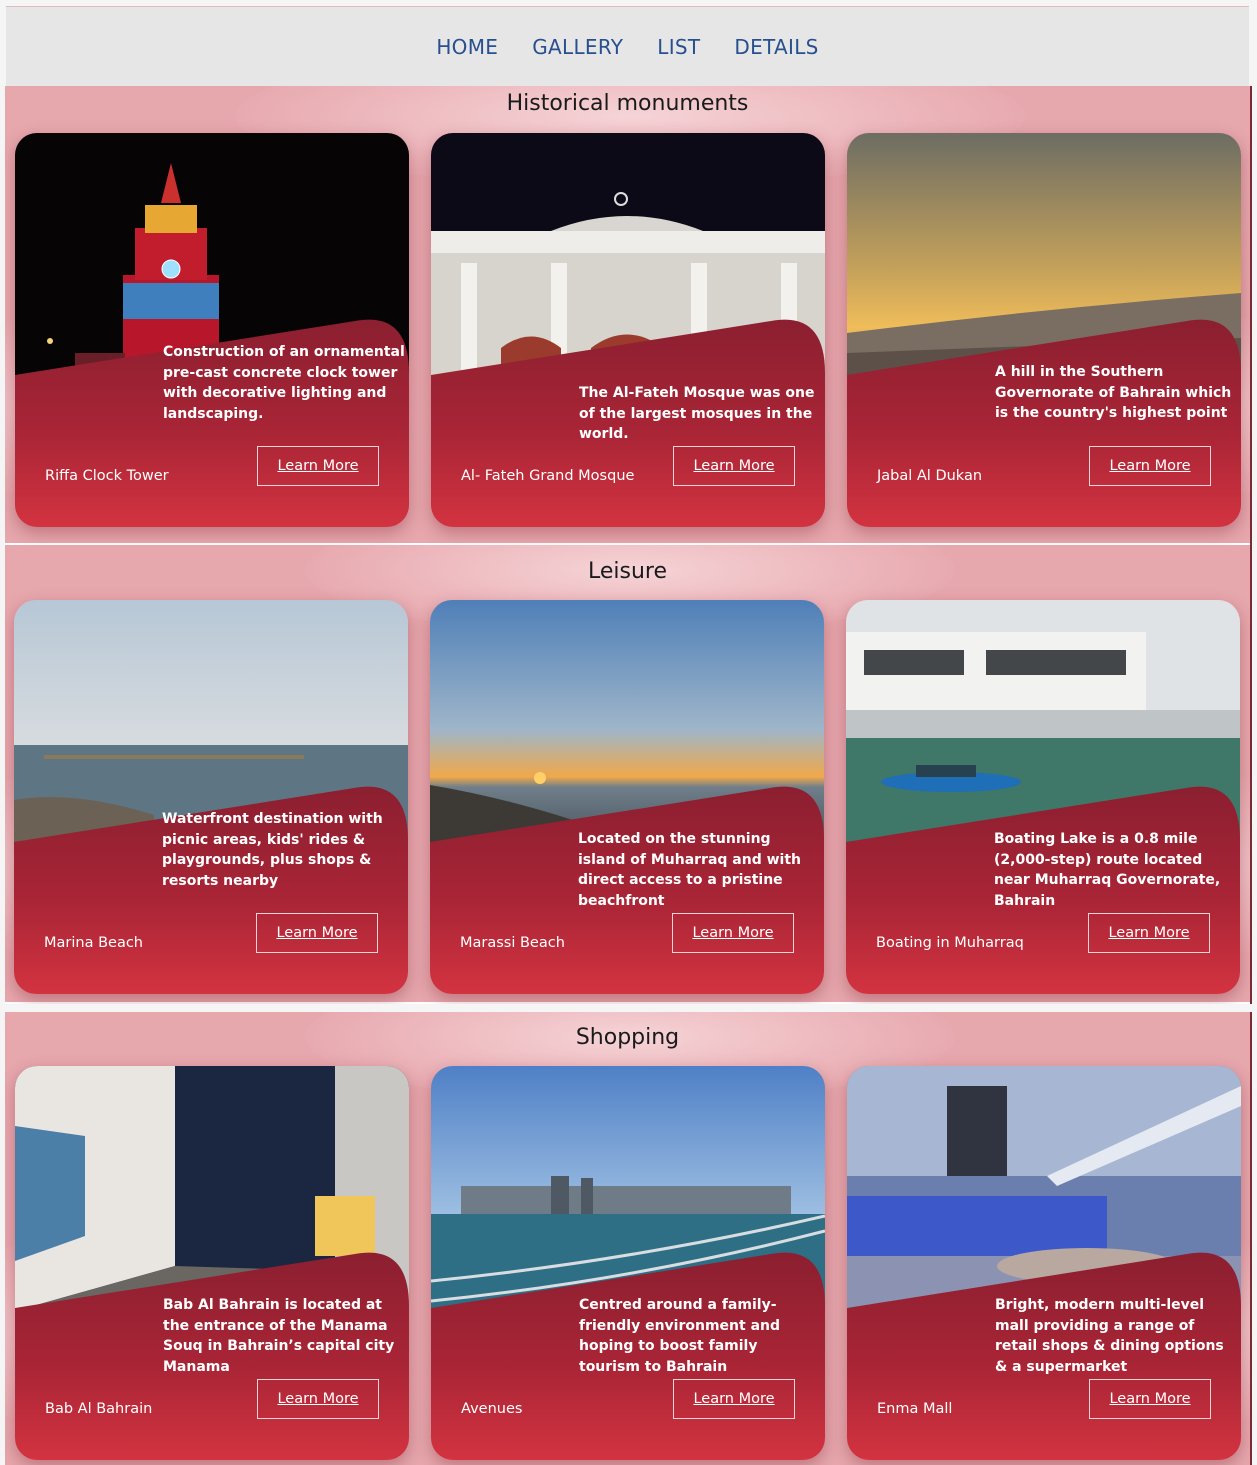 This screenshot has width=1257, height=1465. What do you see at coordinates (627, 1003) in the screenshot?
I see `section-divider` at bounding box center [627, 1003].